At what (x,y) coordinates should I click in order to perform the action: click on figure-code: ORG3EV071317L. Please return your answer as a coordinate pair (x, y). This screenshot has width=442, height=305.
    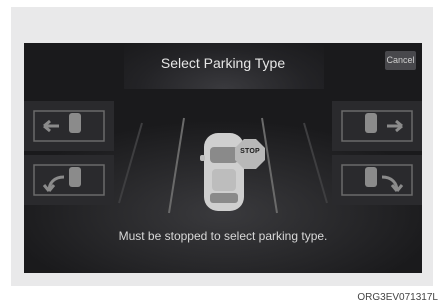
    Looking at the image, I should click on (397, 297).